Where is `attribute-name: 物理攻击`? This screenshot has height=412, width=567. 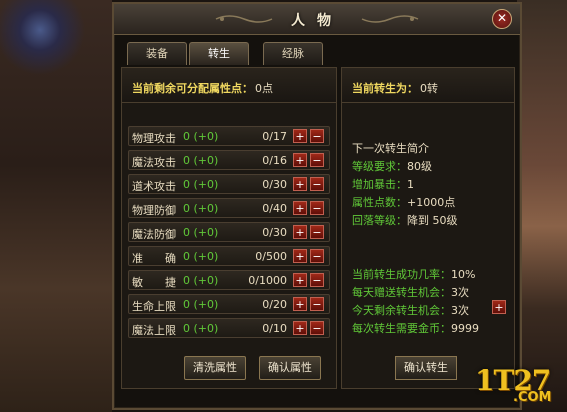 attribute-name: 物理攻击 is located at coordinates (154, 138).